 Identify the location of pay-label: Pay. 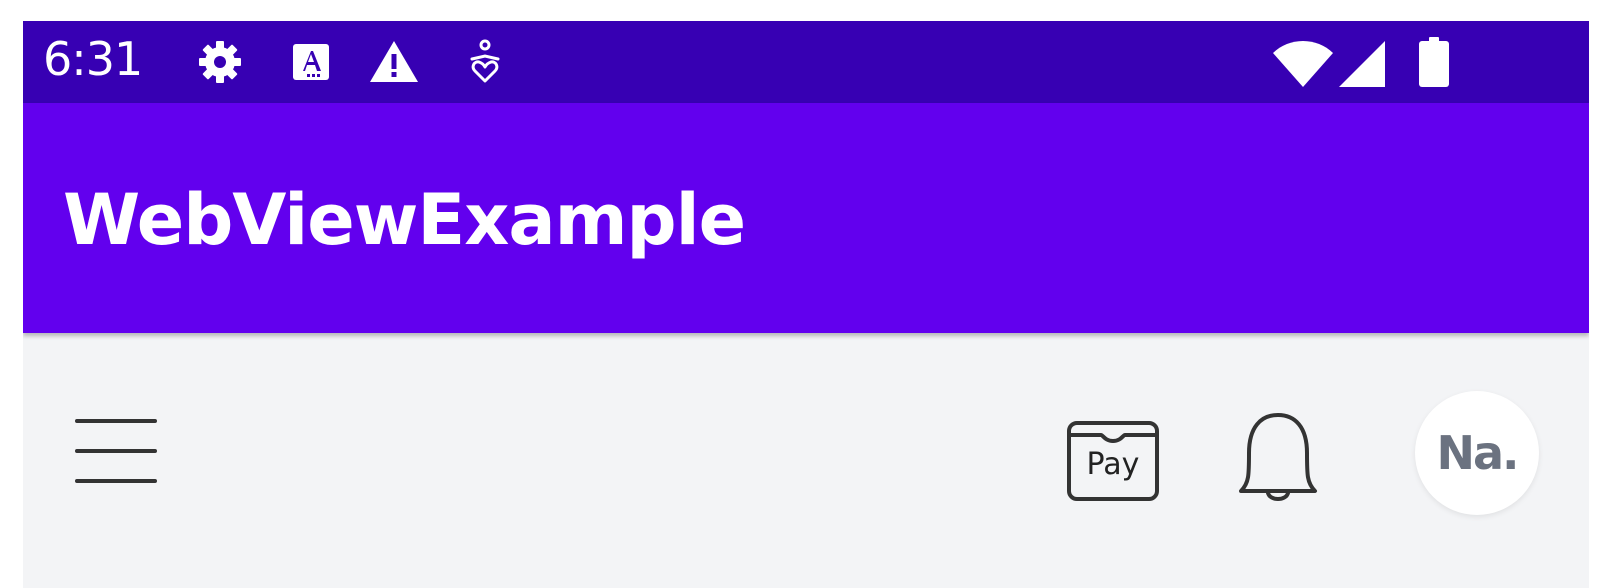
(1113, 464).